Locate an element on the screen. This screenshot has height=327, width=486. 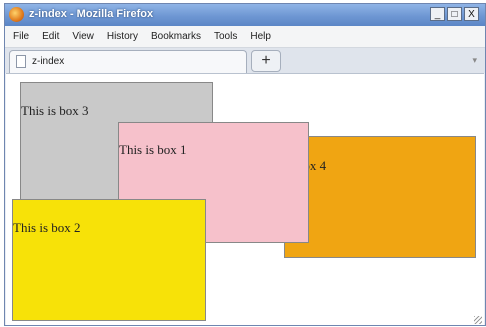
tab-list-icon: ▾ is located at coordinates (474, 60).